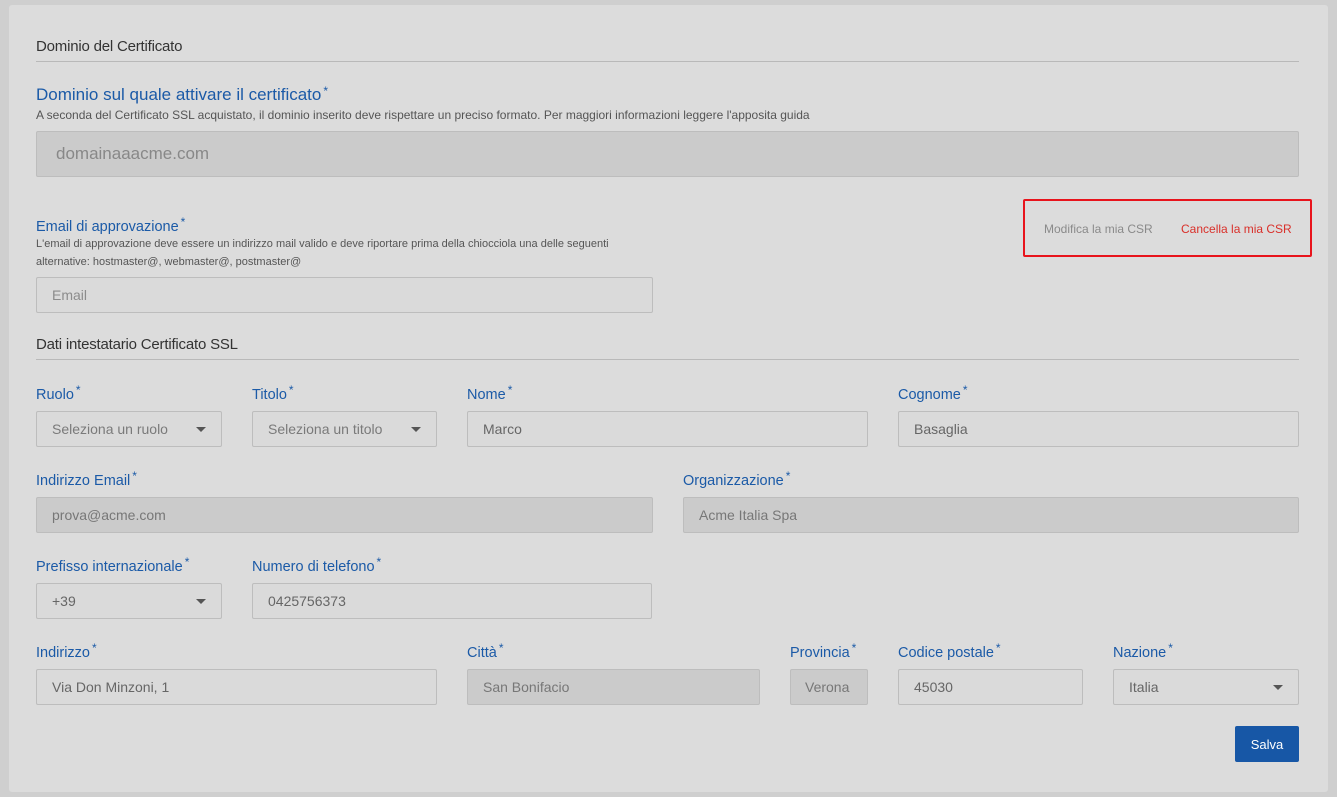  Describe the element at coordinates (110, 429) in the screenshot. I see `ruolo-select-value: Seleziona un ruolo` at that location.